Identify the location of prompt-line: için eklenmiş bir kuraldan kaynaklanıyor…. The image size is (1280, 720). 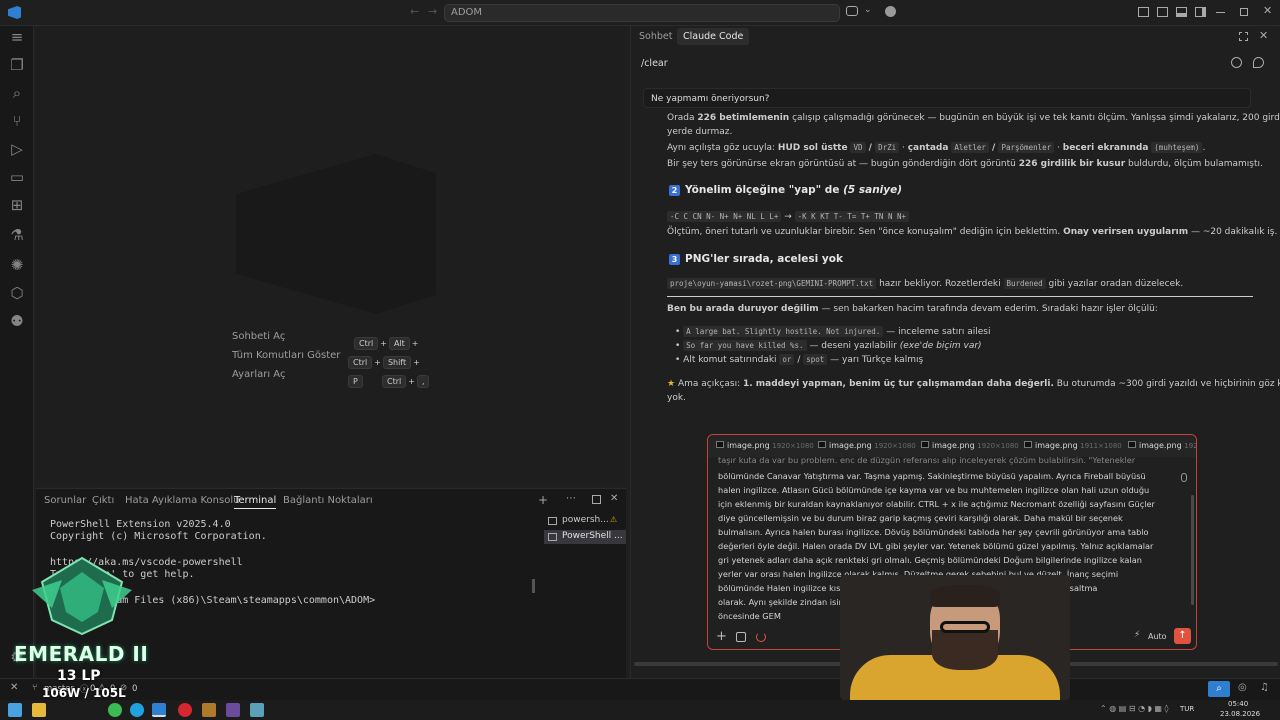
(936, 504).